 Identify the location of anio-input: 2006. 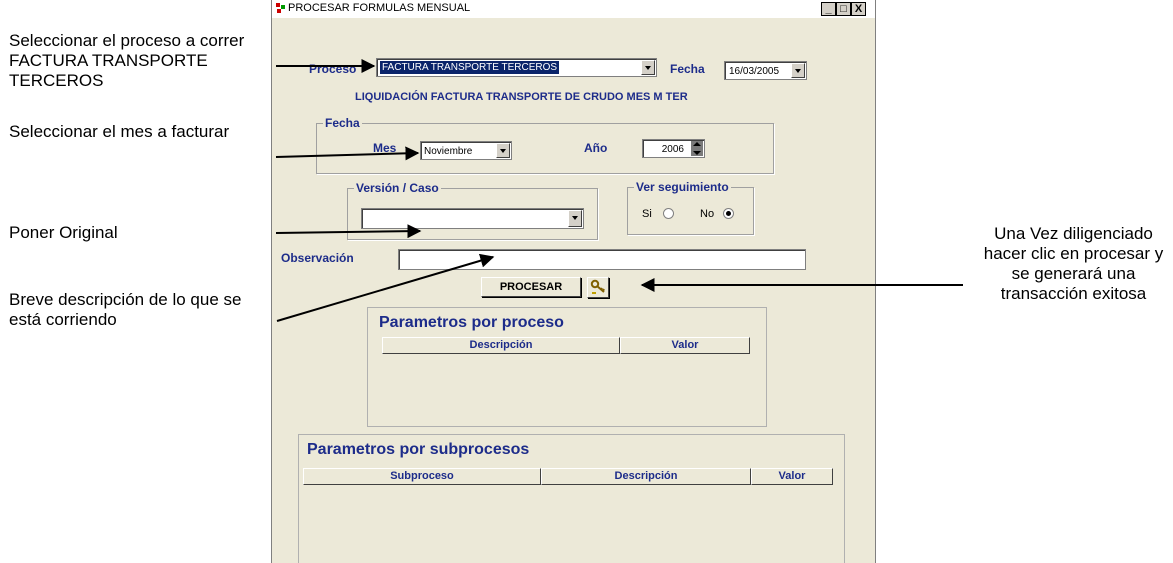
(673, 148).